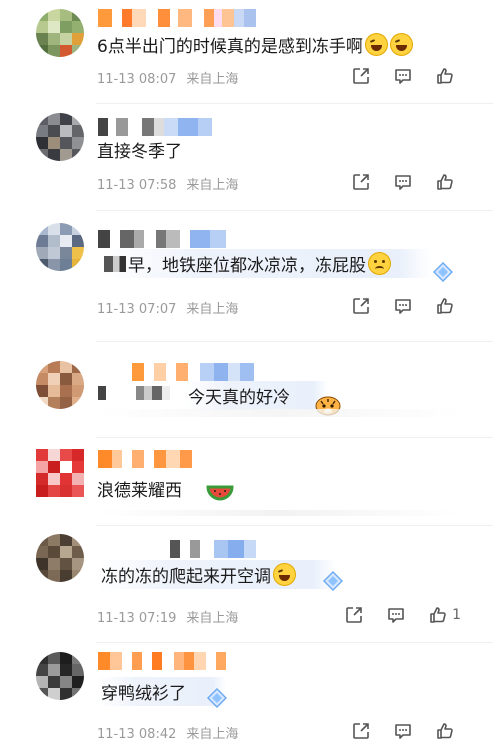  I want to click on comment-text: 冻的冻的爬起来开空调, so click(216, 574).